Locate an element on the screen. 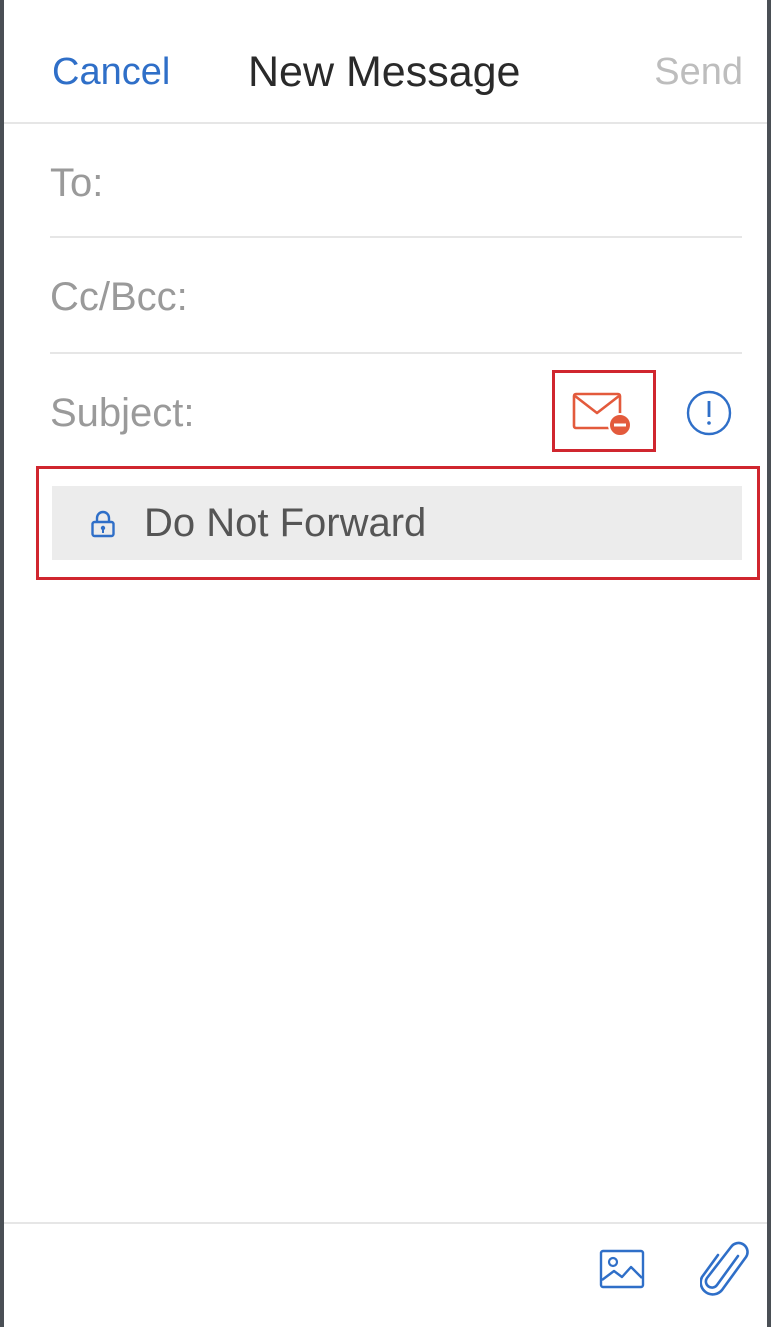 This screenshot has width=771, height=1327. exclamation-circle-icon is located at coordinates (709, 413).